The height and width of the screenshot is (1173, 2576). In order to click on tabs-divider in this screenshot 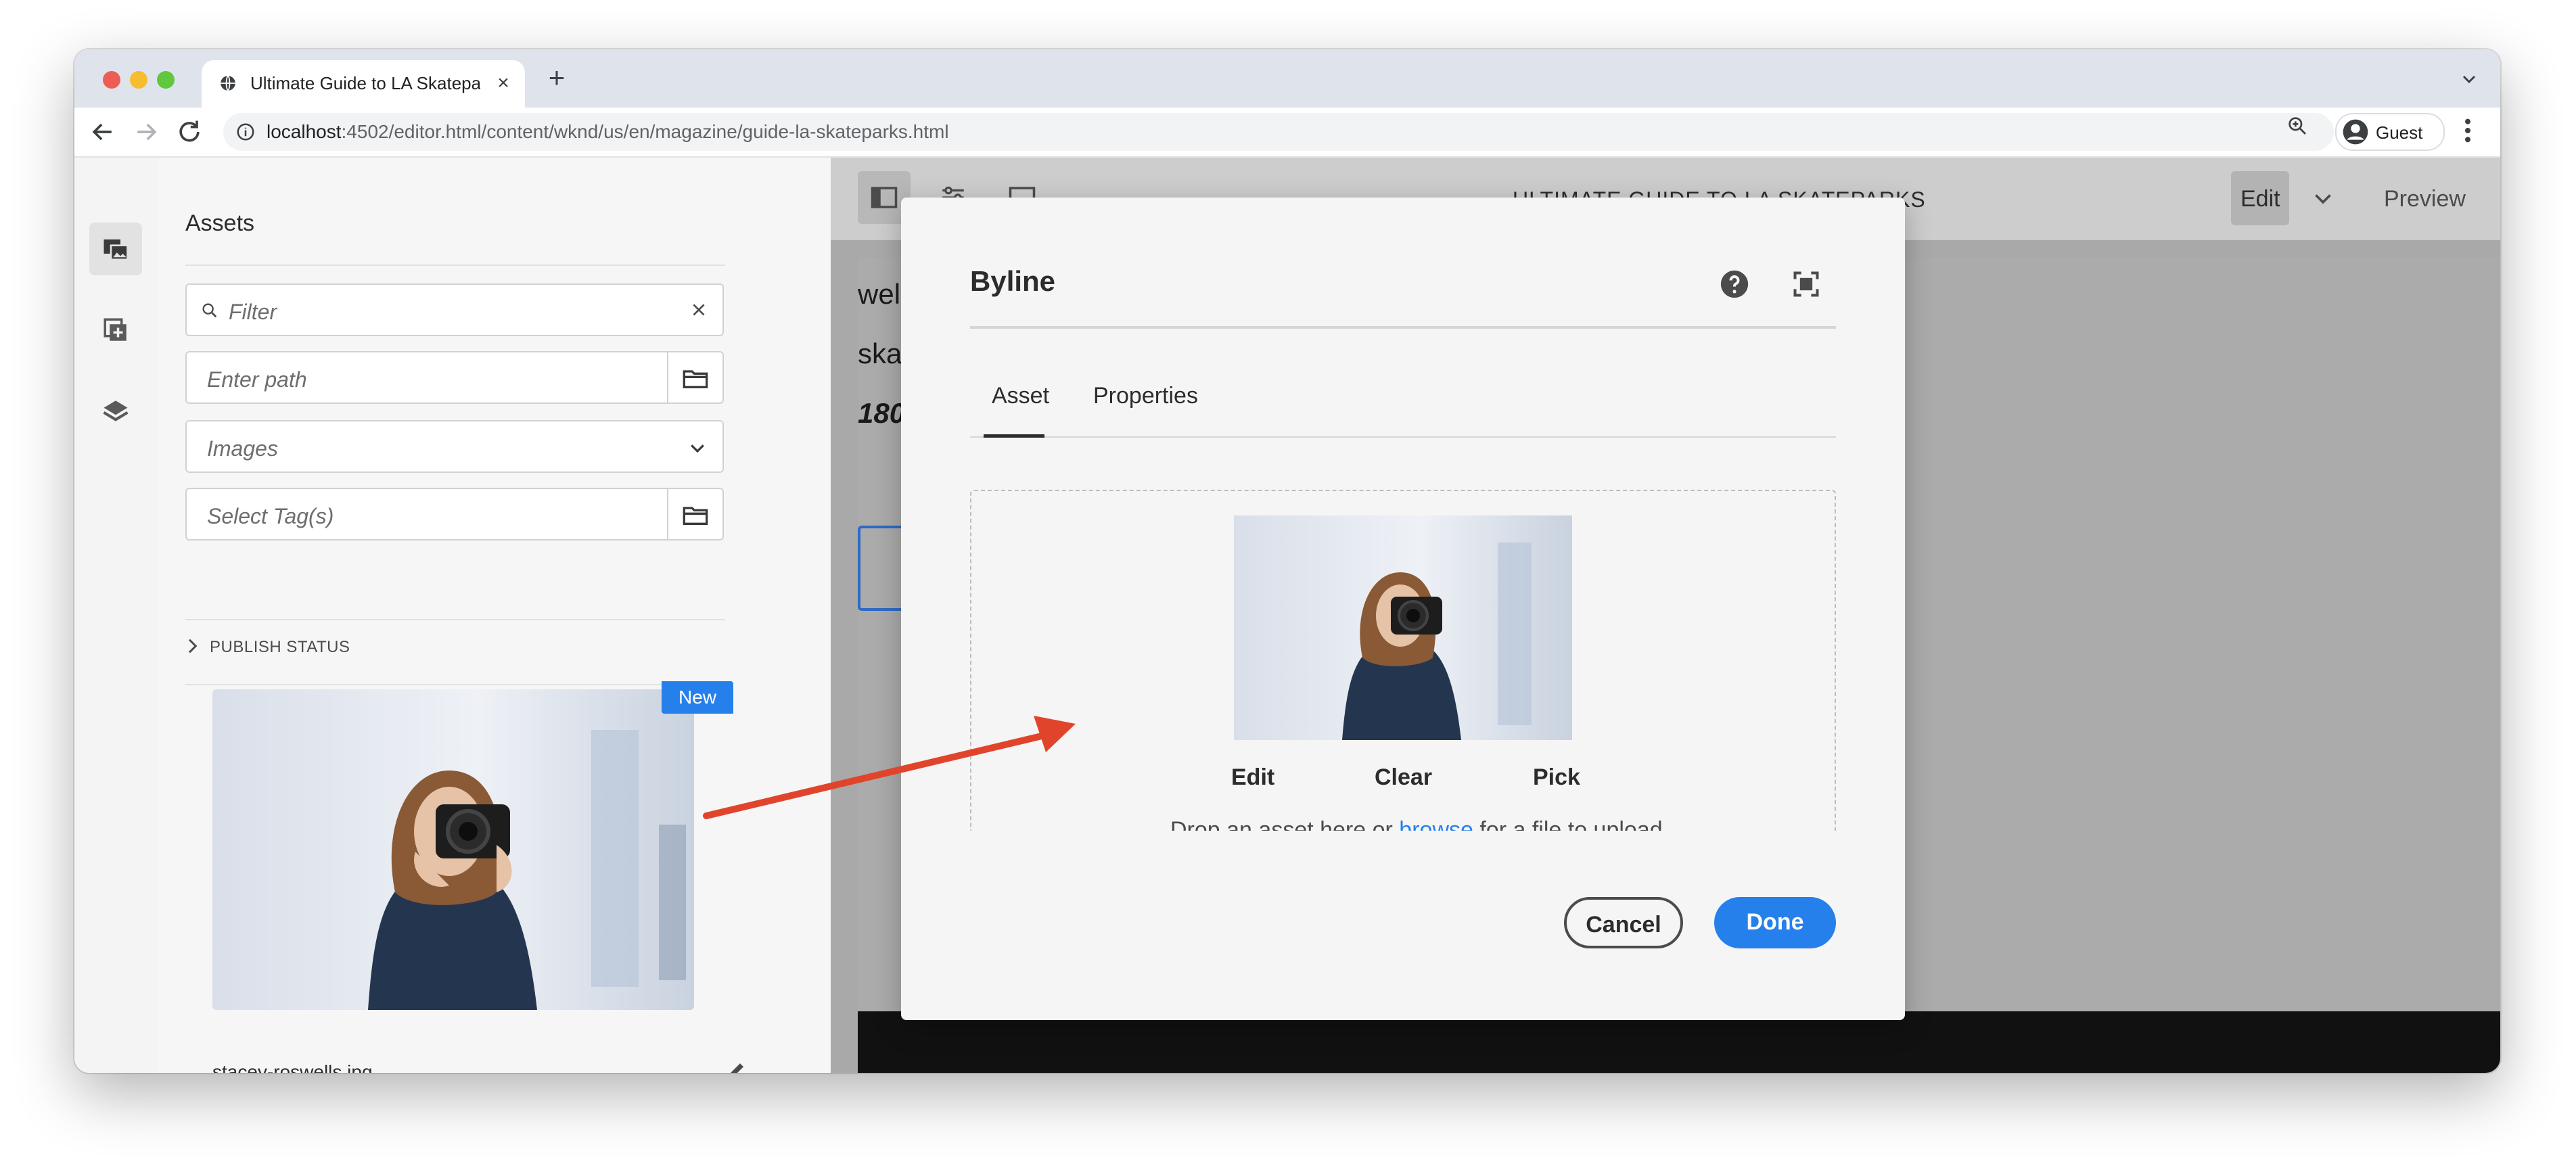, I will do `click(1403, 437)`.